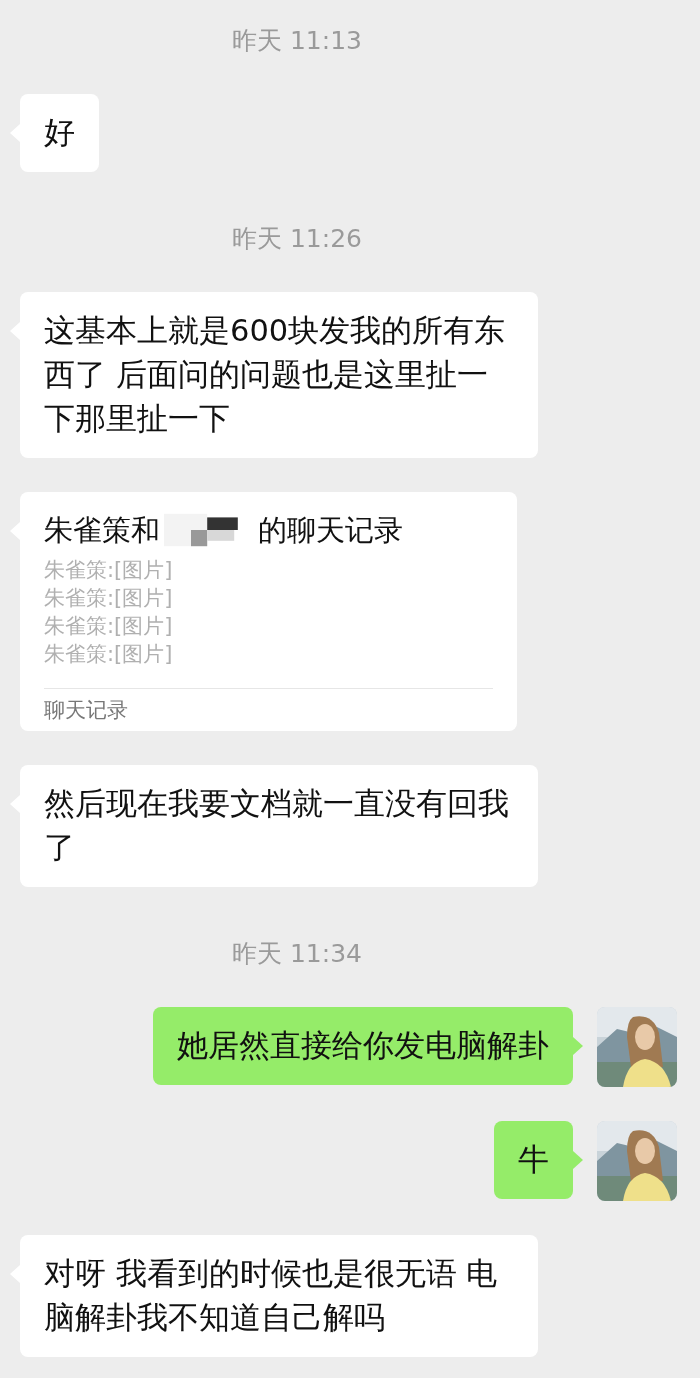 This screenshot has width=700, height=1378. I want to click on record-title: 朱雀策和, so click(102, 530).